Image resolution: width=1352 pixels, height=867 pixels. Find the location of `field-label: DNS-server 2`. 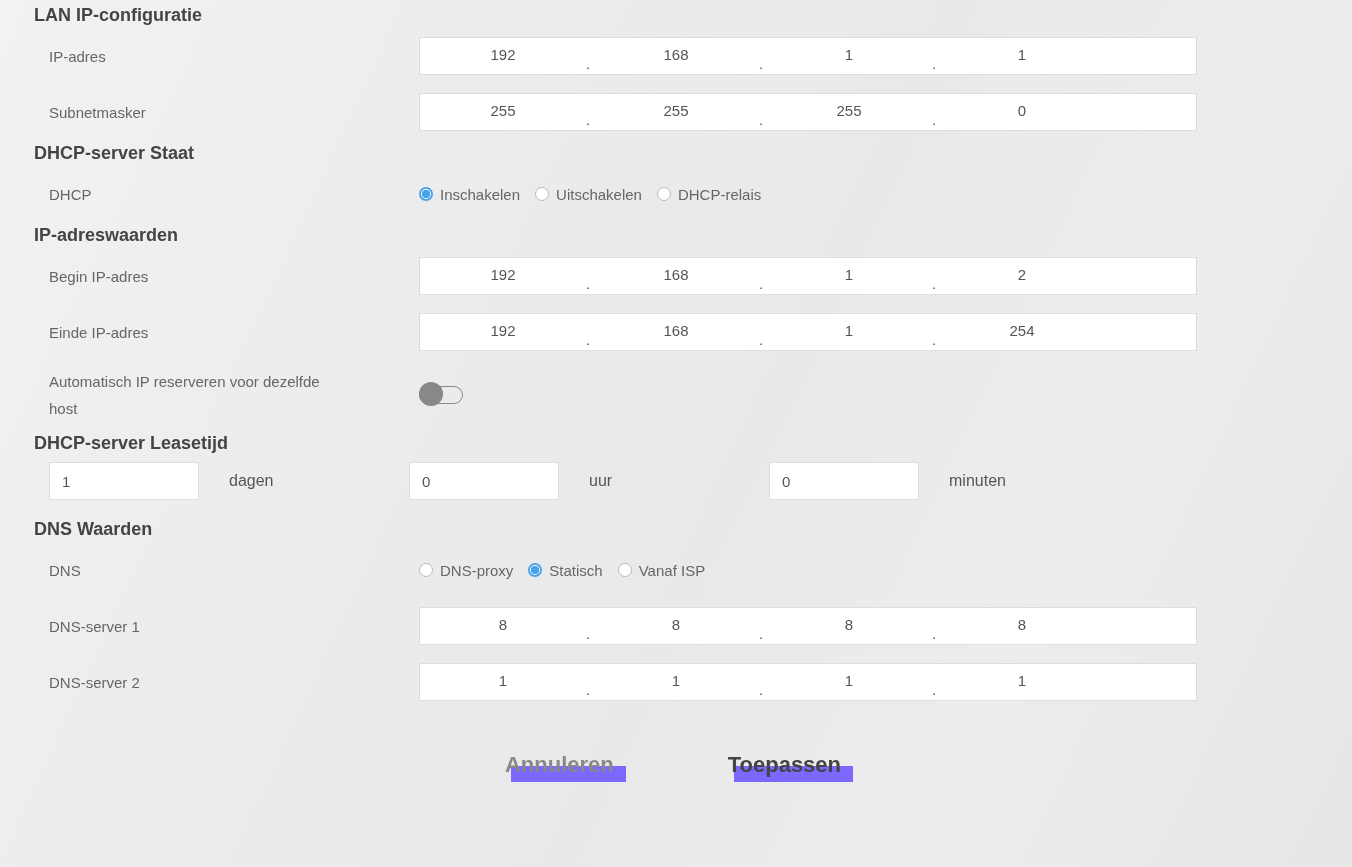

field-label: DNS-server 2 is located at coordinates (95, 682).